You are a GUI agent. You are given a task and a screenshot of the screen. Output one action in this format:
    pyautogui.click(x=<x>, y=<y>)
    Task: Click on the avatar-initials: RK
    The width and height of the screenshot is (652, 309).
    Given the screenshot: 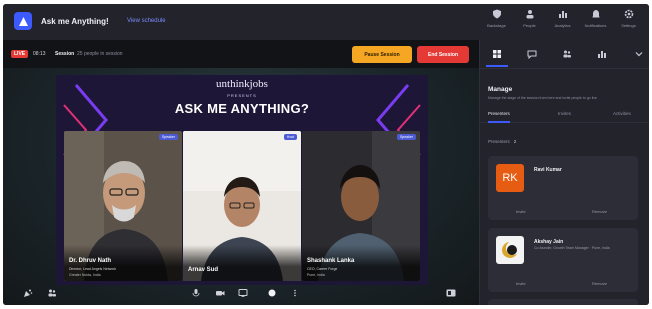 What is the action you would take?
    pyautogui.click(x=510, y=178)
    